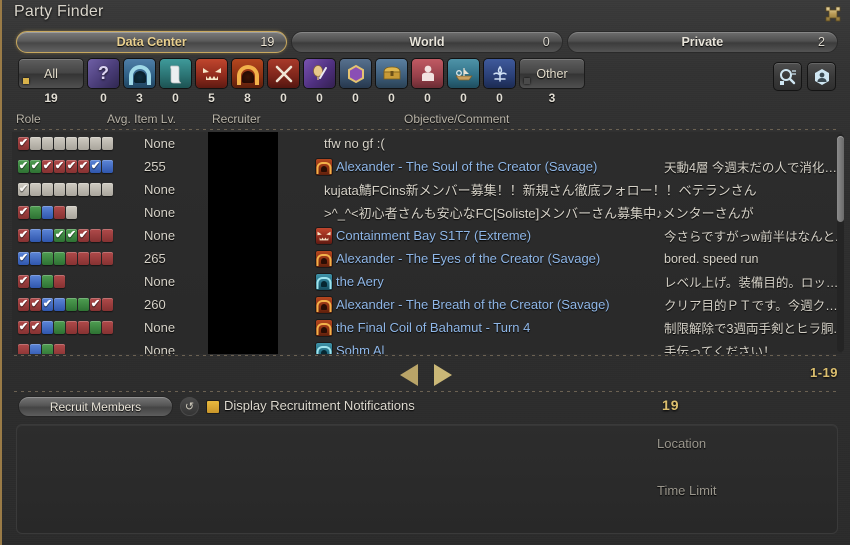  Describe the element at coordinates (409, 375) in the screenshot. I see `arrow-left-icon` at that location.